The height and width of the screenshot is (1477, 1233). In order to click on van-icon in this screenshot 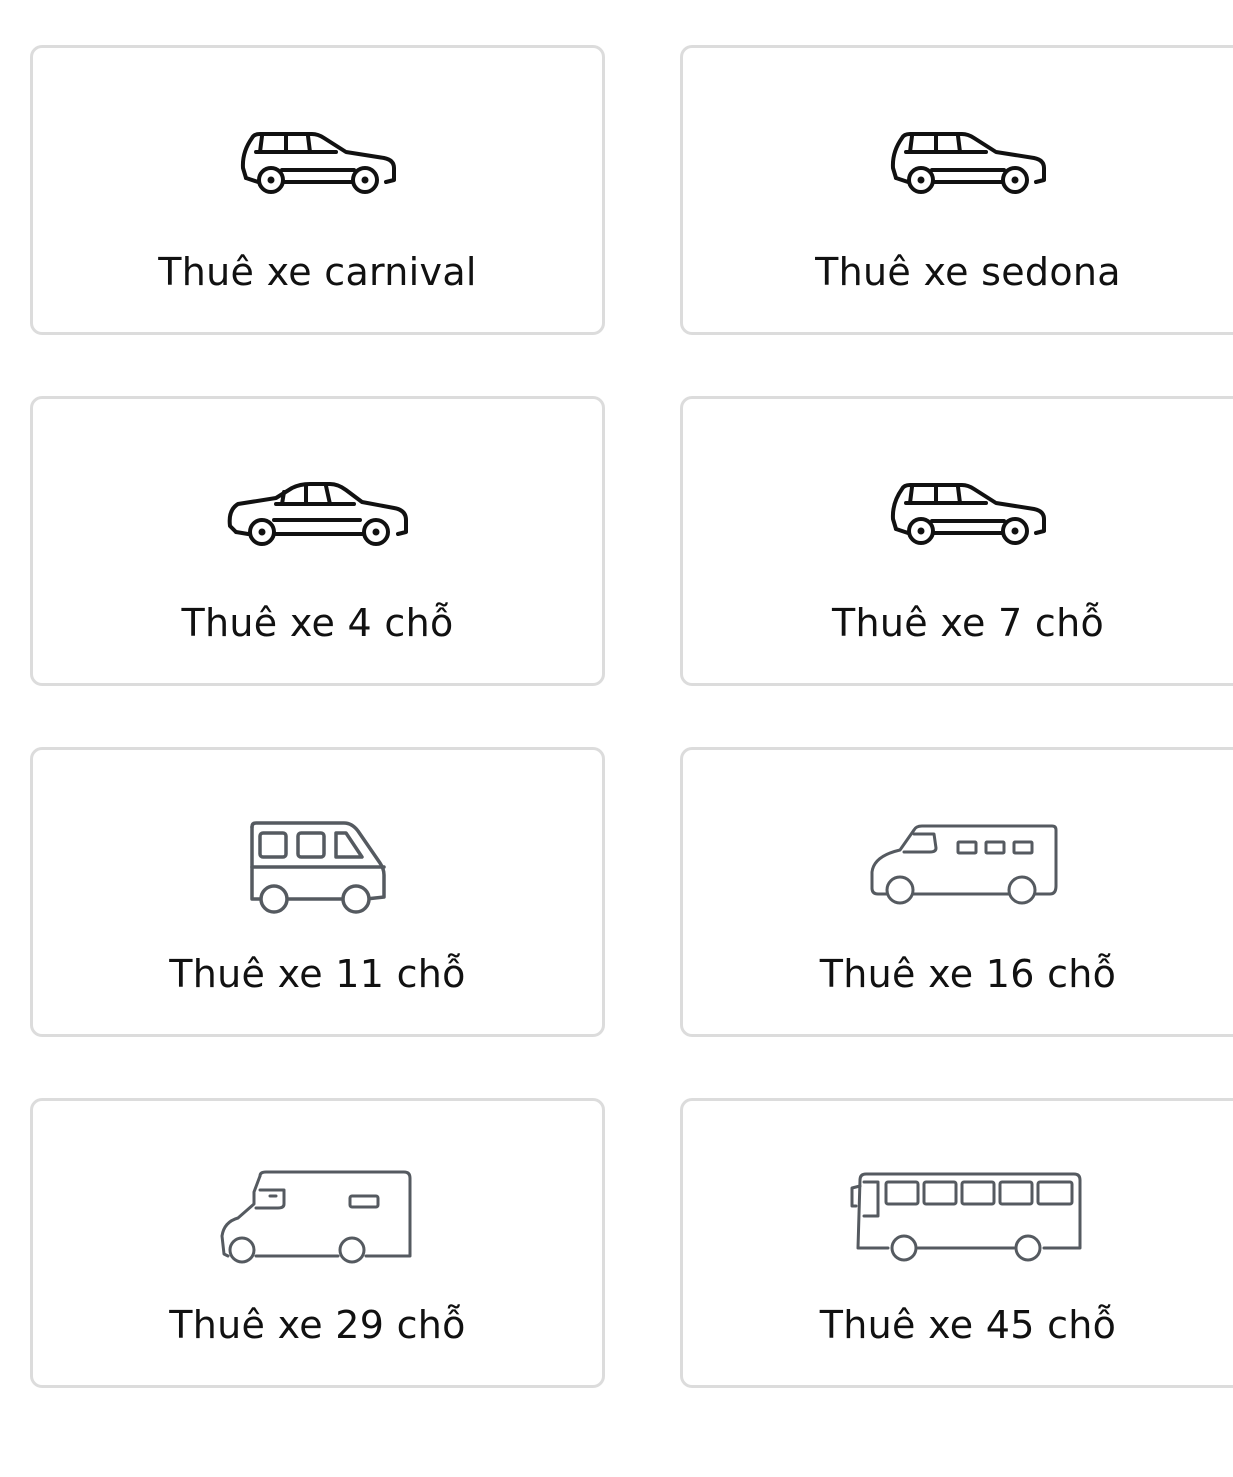, I will do `click(958, 867)`.